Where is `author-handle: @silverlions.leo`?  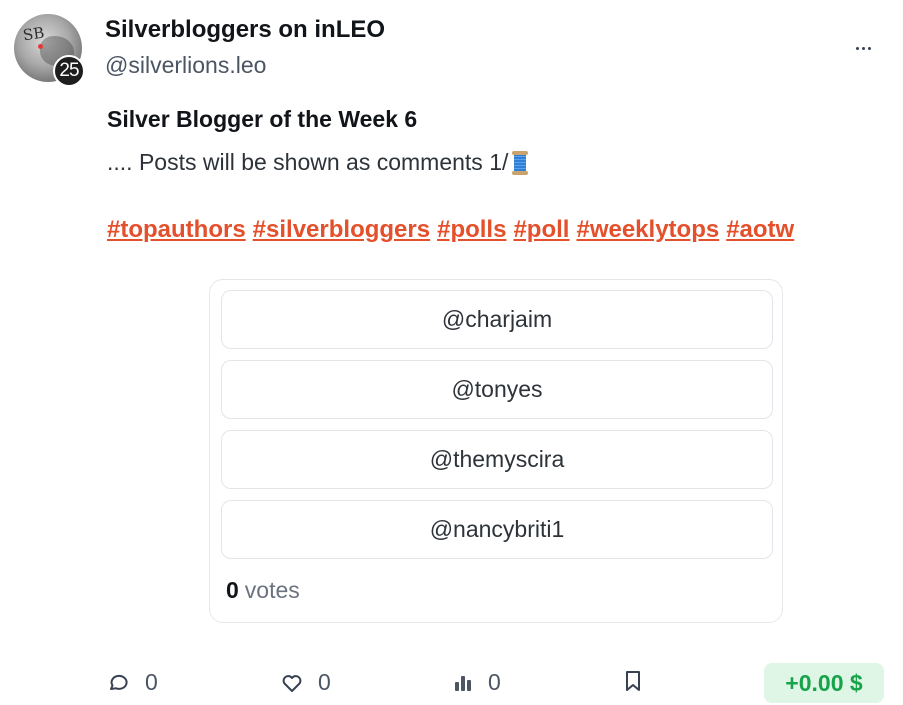
author-handle: @silverlions.leo is located at coordinates (185, 65).